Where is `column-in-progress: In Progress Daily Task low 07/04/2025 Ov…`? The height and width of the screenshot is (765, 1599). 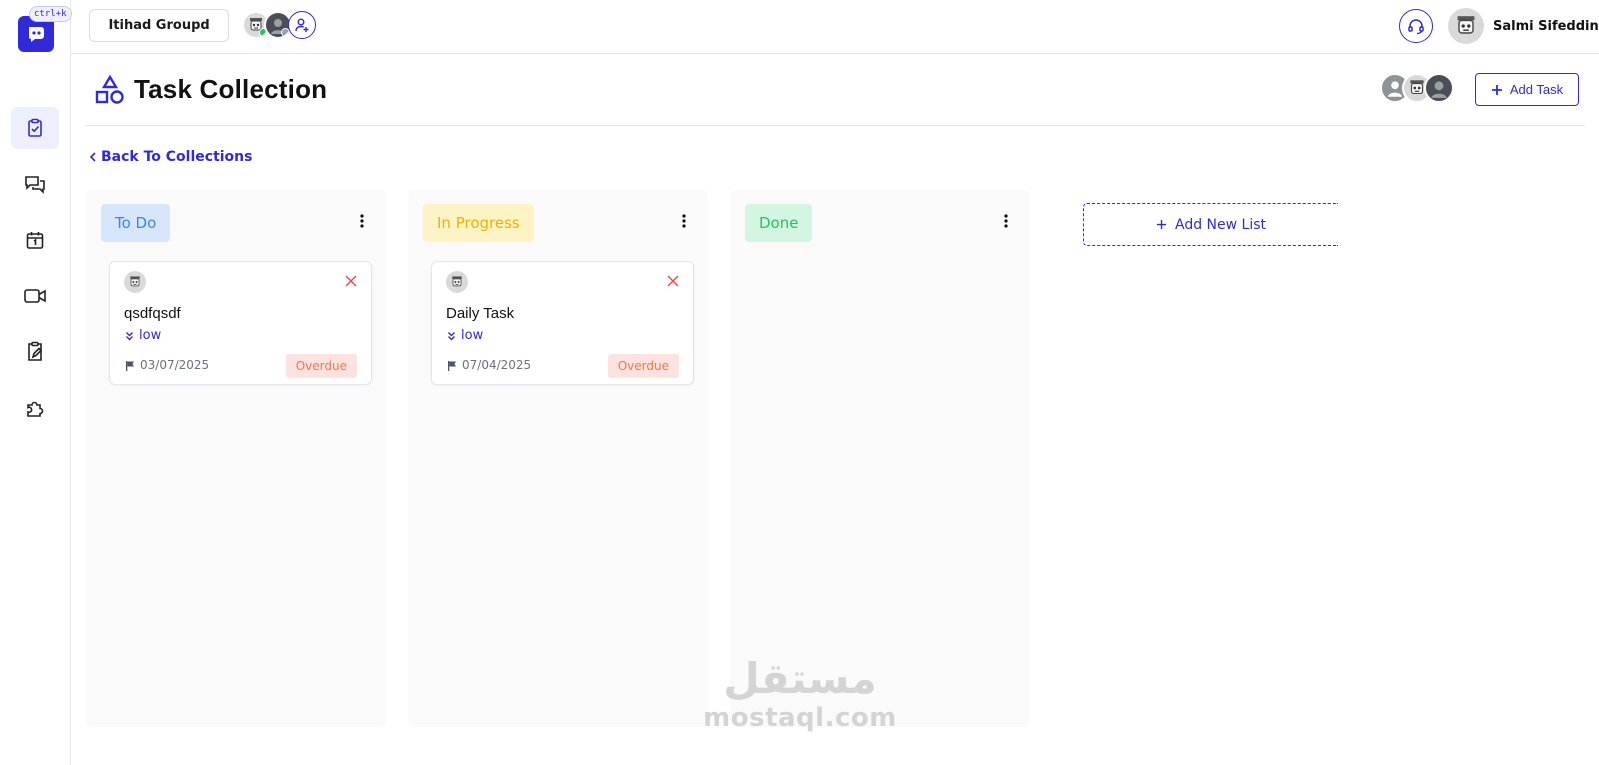
column-in-progress: In Progress Daily Task low 07/04/2025 Ov… is located at coordinates (558, 458).